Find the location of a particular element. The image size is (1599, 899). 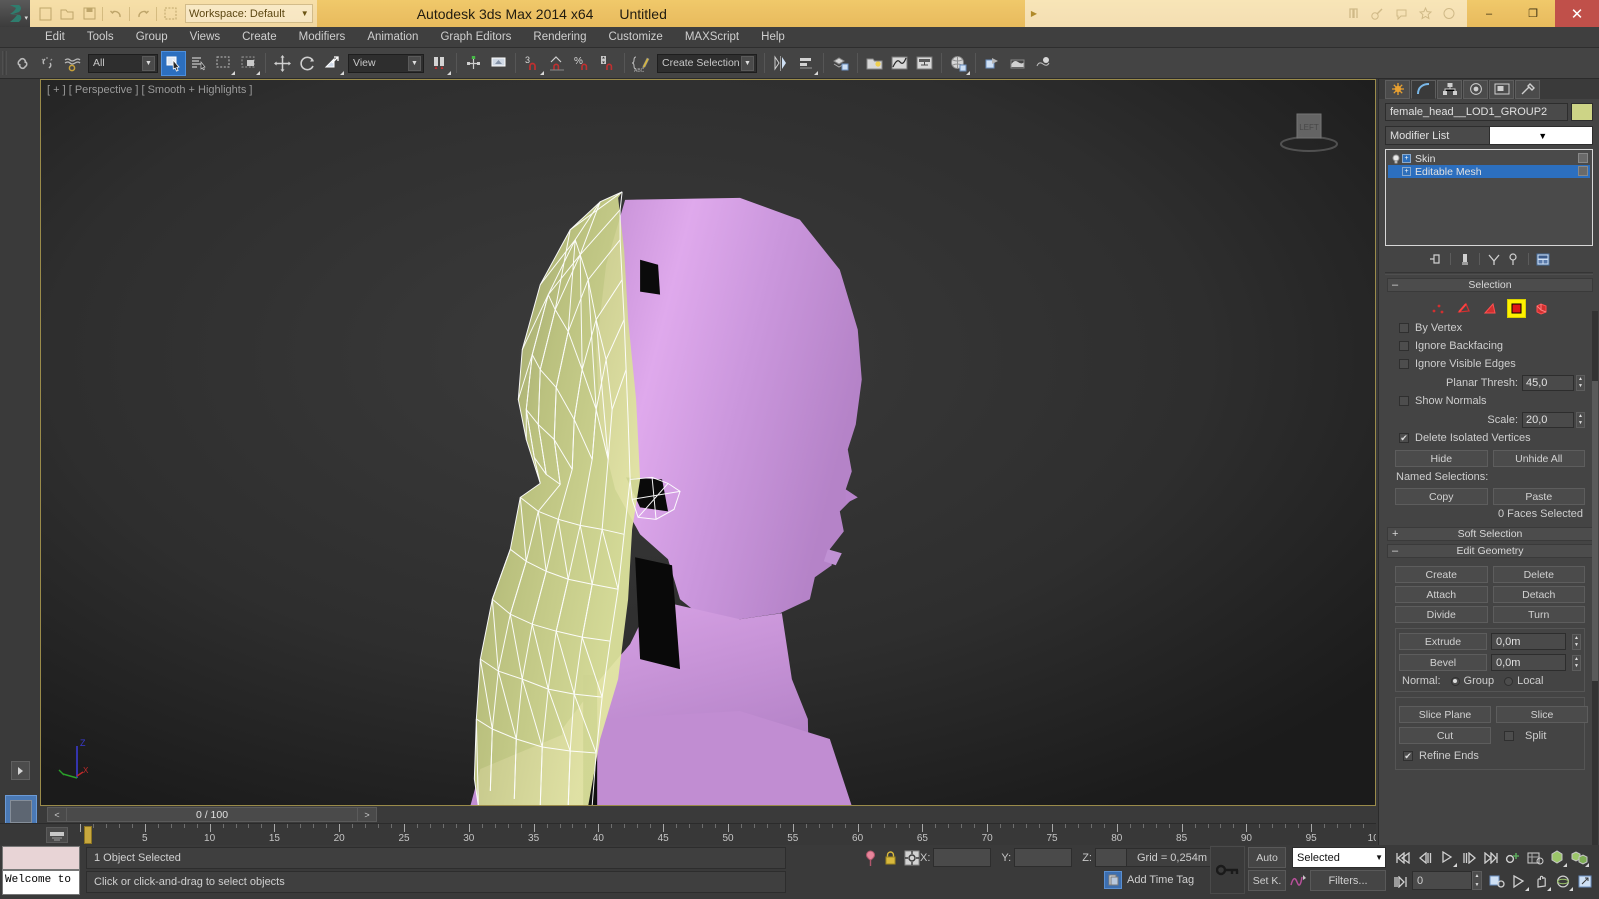

previous-frame-icon is located at coordinates (1425, 857).